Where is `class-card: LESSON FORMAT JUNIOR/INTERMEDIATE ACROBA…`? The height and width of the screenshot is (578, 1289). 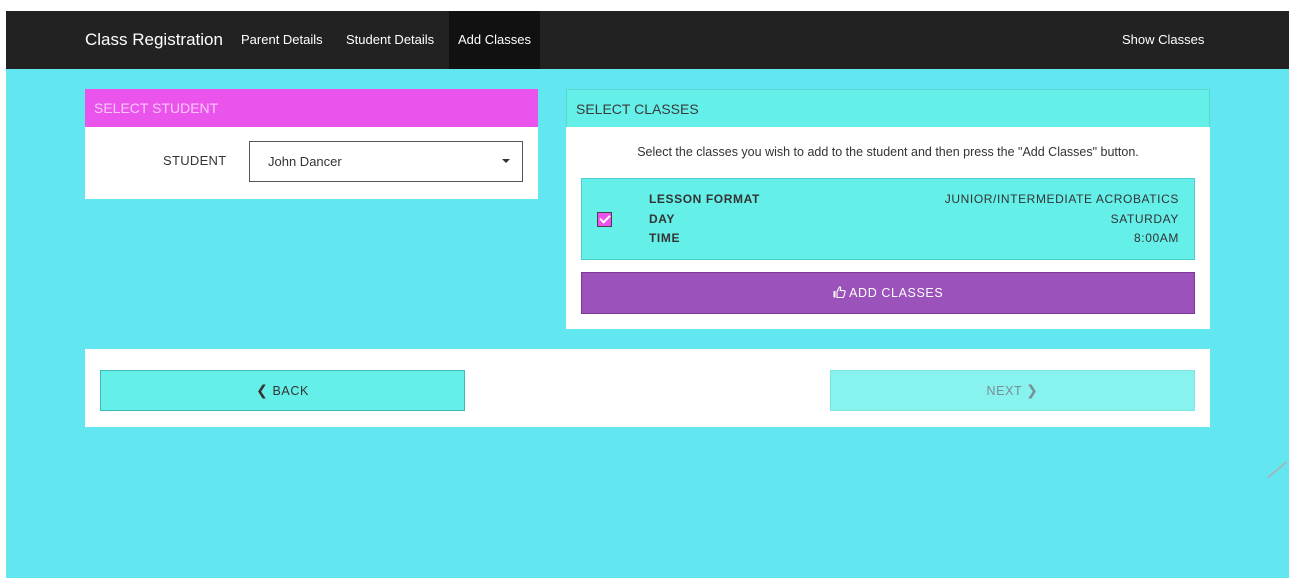
class-card: LESSON FORMAT JUNIOR/INTERMEDIATE ACROBA… is located at coordinates (888, 219).